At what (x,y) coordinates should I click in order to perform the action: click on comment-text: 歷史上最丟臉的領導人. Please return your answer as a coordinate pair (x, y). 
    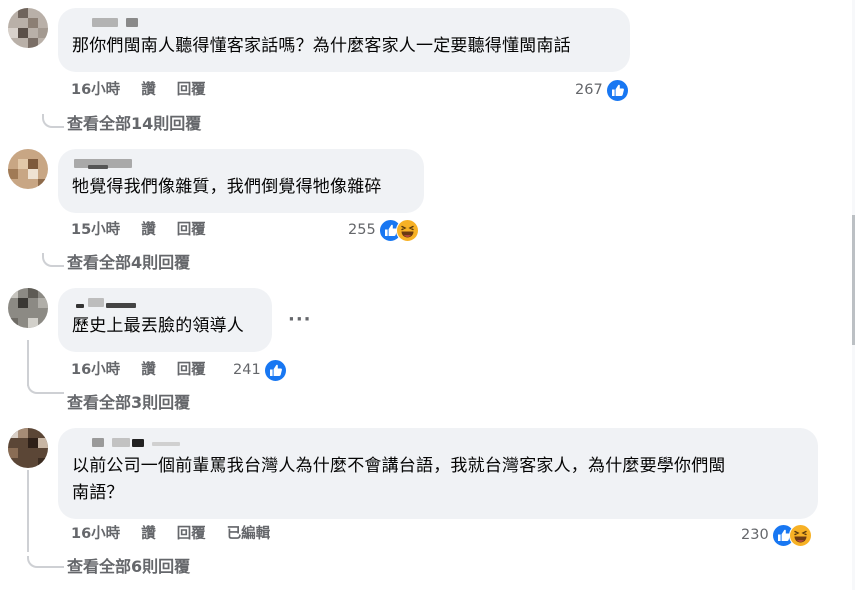
    Looking at the image, I should click on (158, 326).